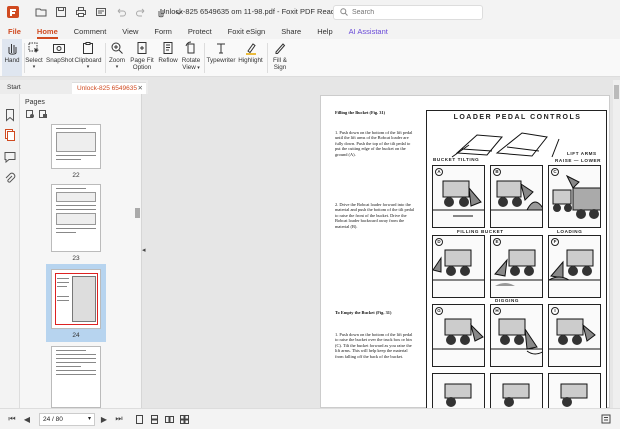  I want to click on properties-icon, so click(101, 12).